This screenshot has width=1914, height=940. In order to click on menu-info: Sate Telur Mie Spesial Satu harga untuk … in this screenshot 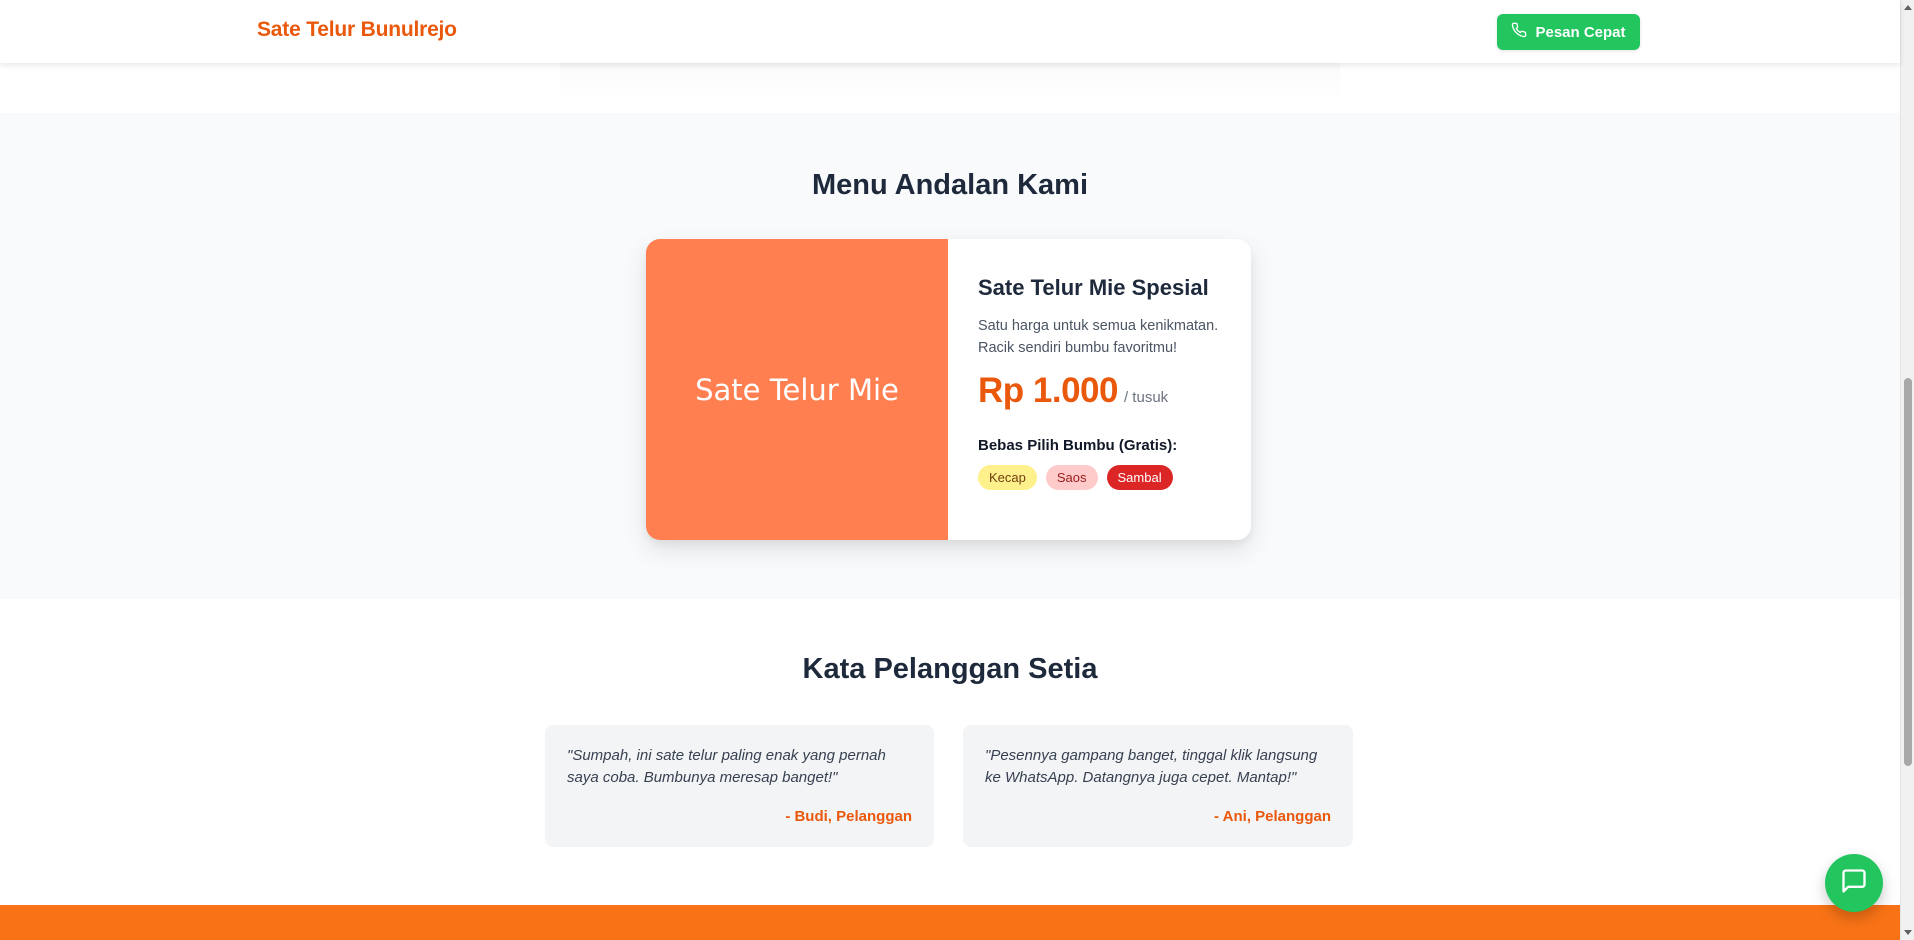, I will do `click(1099, 389)`.